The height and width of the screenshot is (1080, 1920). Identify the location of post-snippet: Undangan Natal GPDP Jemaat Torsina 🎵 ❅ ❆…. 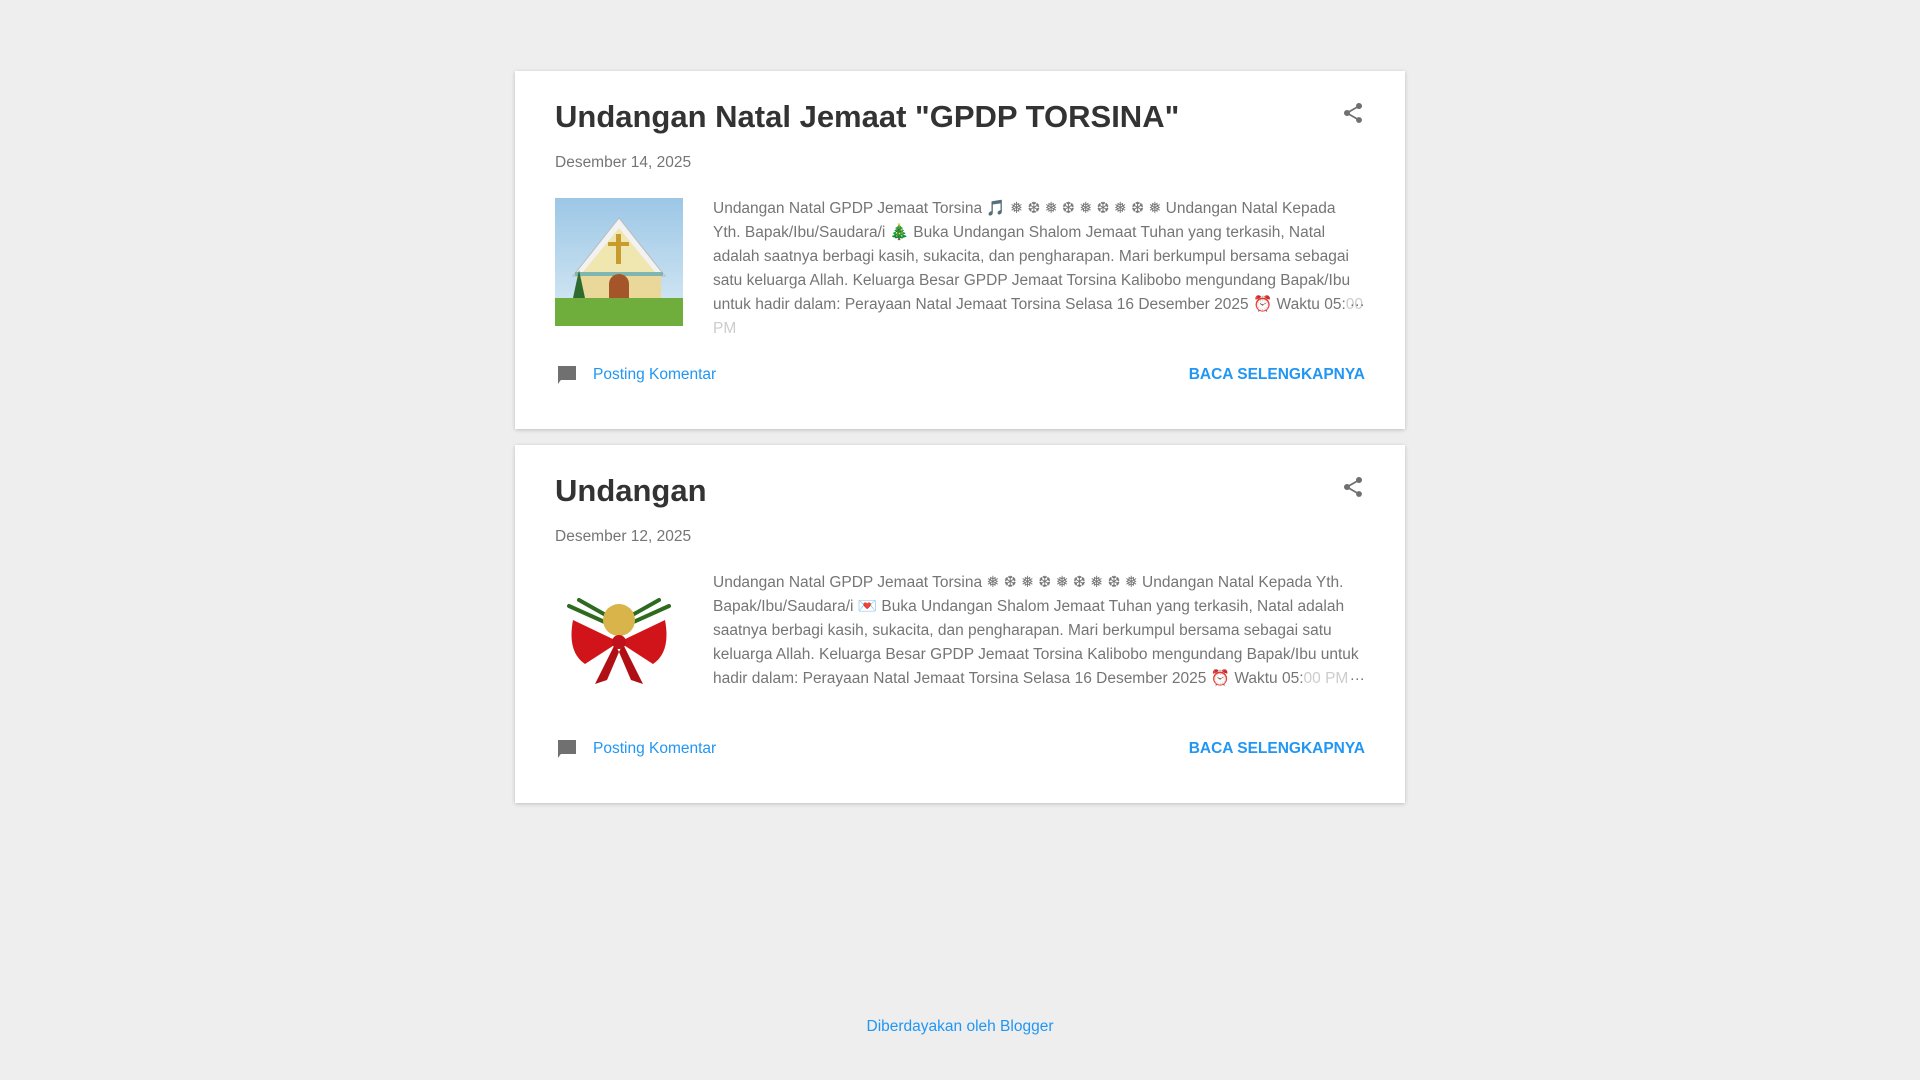
(1039, 269).